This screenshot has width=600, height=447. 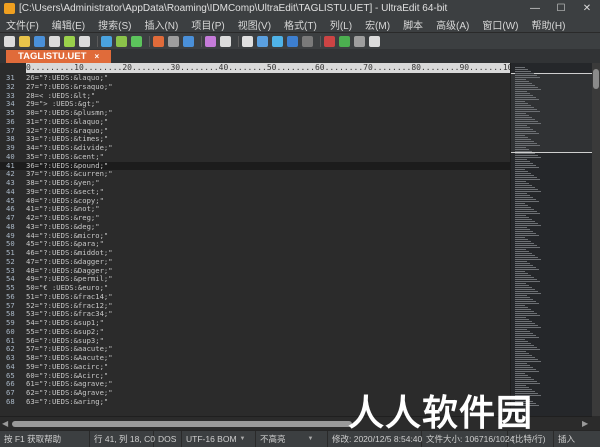 What do you see at coordinates (59, 56) in the screenshot?
I see `tab-taglistu: TAGLISTU.UET ×` at bounding box center [59, 56].